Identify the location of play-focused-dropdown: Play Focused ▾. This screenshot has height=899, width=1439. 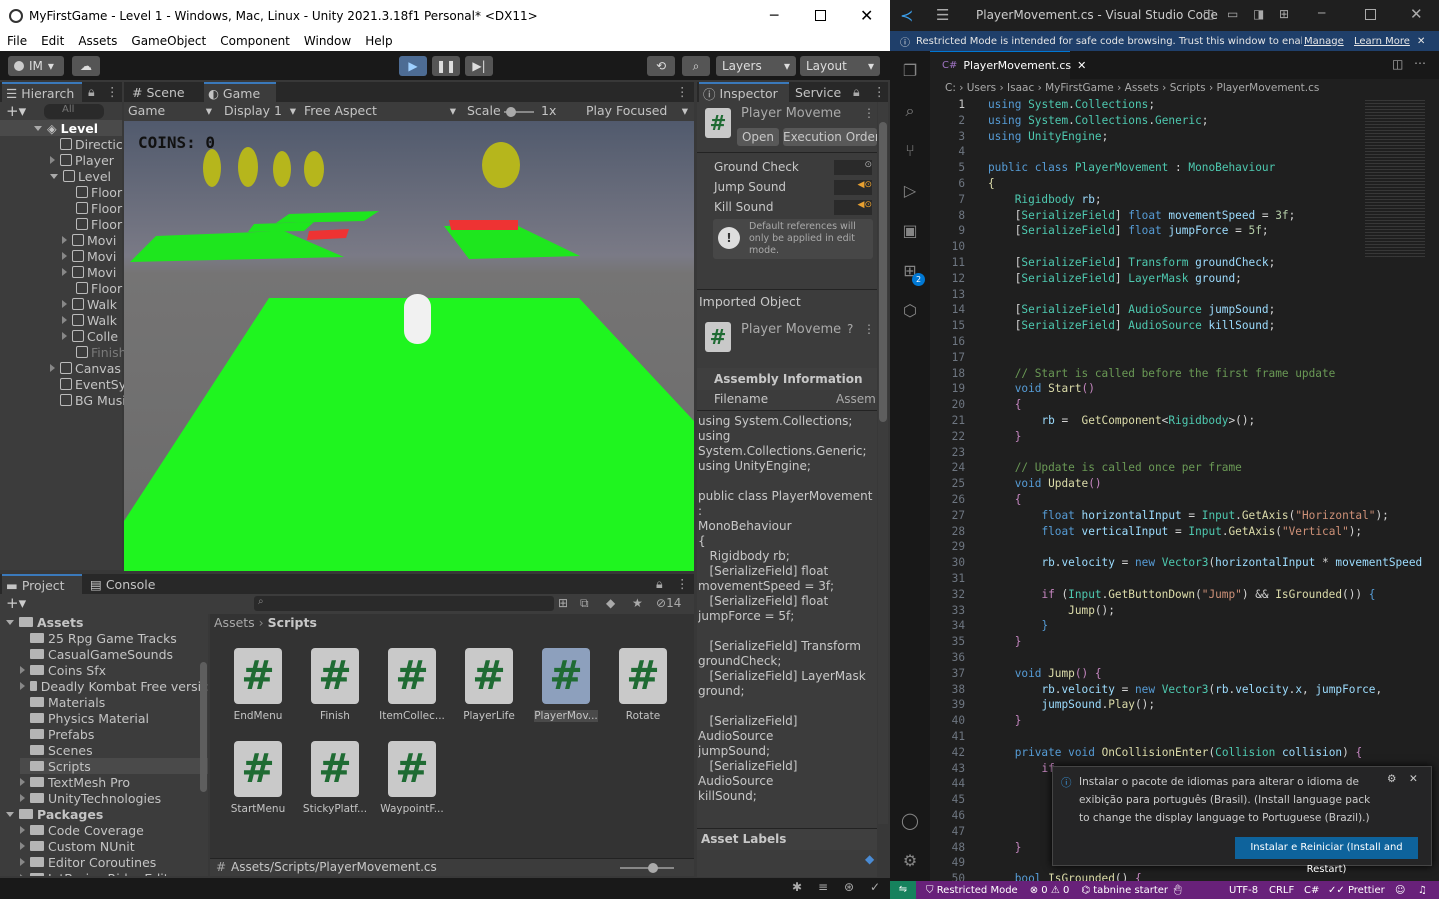
(637, 110).